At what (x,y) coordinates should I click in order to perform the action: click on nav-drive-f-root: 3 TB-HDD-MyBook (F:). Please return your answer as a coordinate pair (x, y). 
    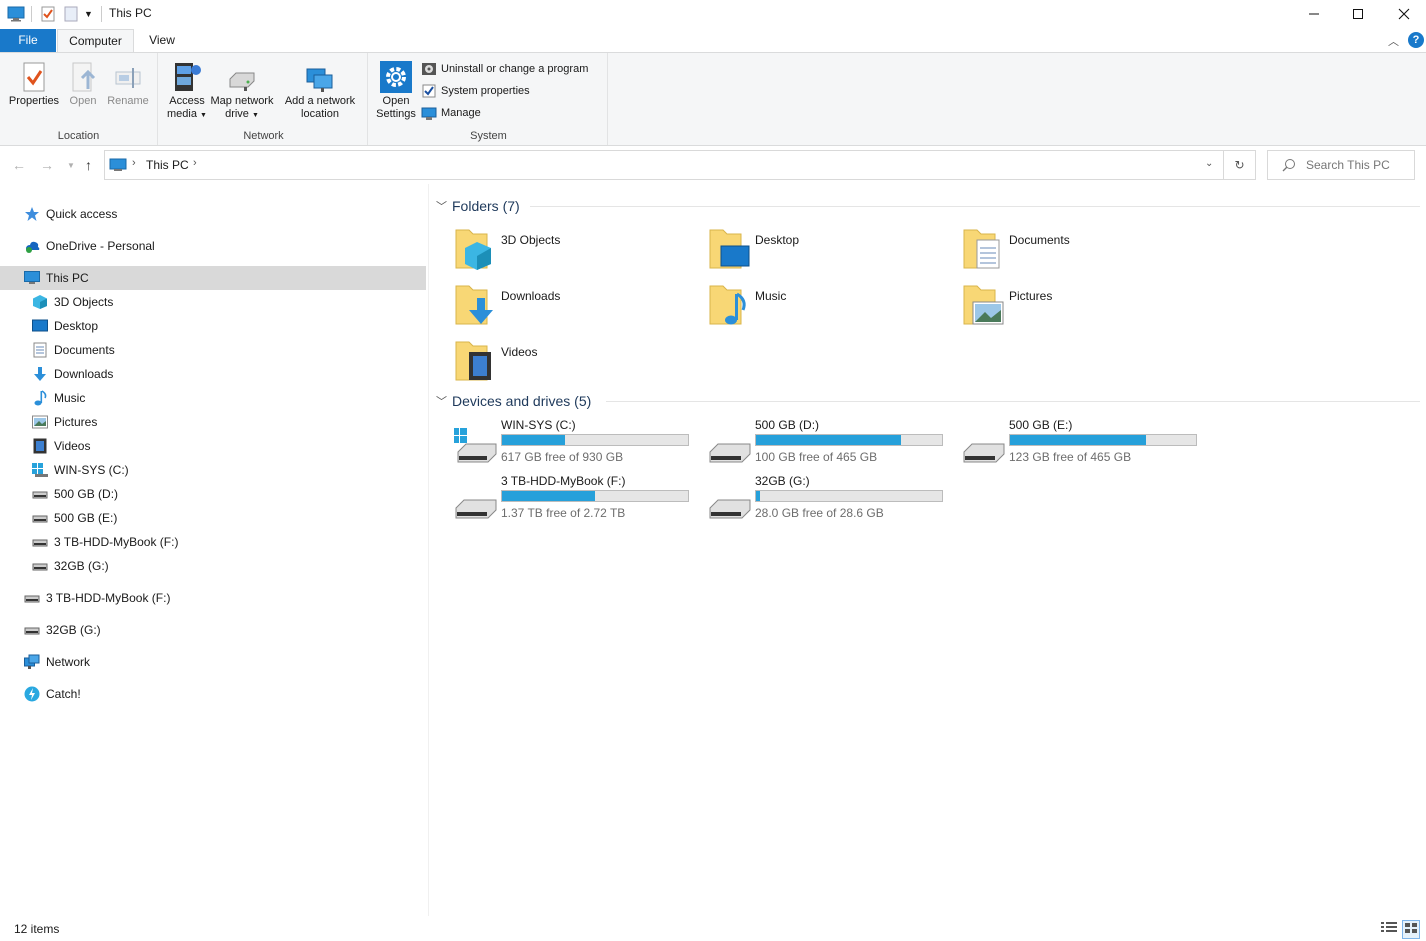
    Looking at the image, I should click on (213, 598).